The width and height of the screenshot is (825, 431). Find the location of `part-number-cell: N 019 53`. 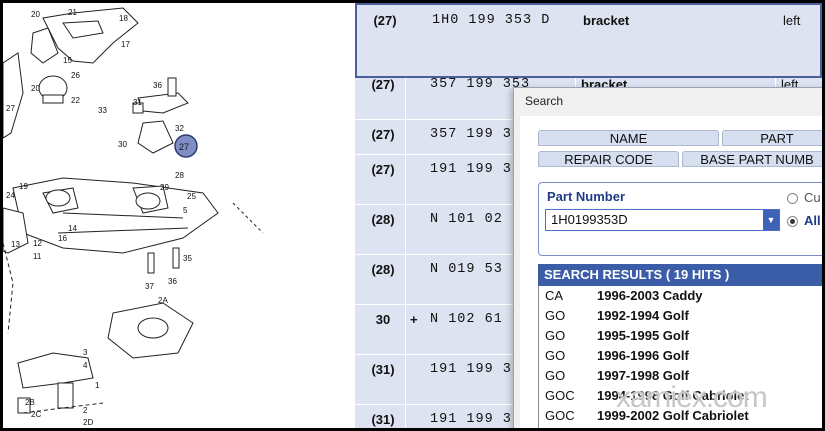

part-number-cell: N 019 53 is located at coordinates (466, 269).